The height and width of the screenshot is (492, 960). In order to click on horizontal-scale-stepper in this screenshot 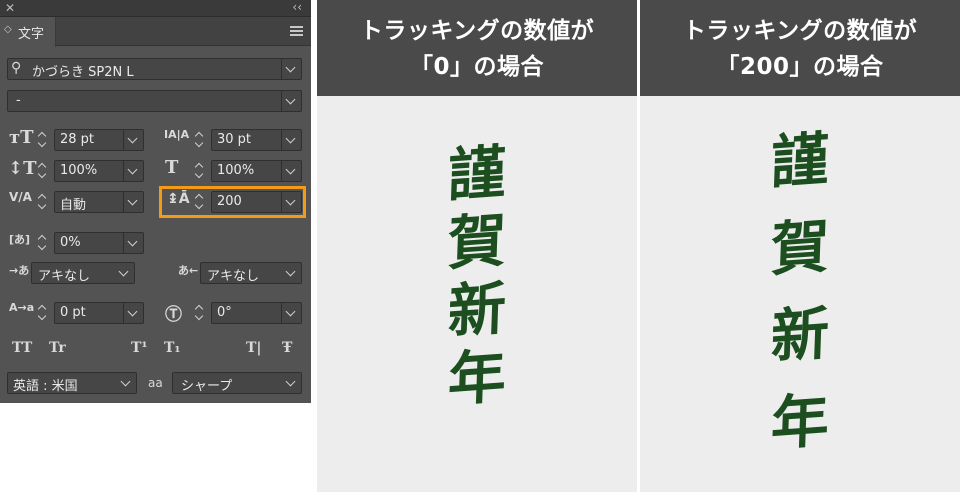, I will do `click(200, 171)`.